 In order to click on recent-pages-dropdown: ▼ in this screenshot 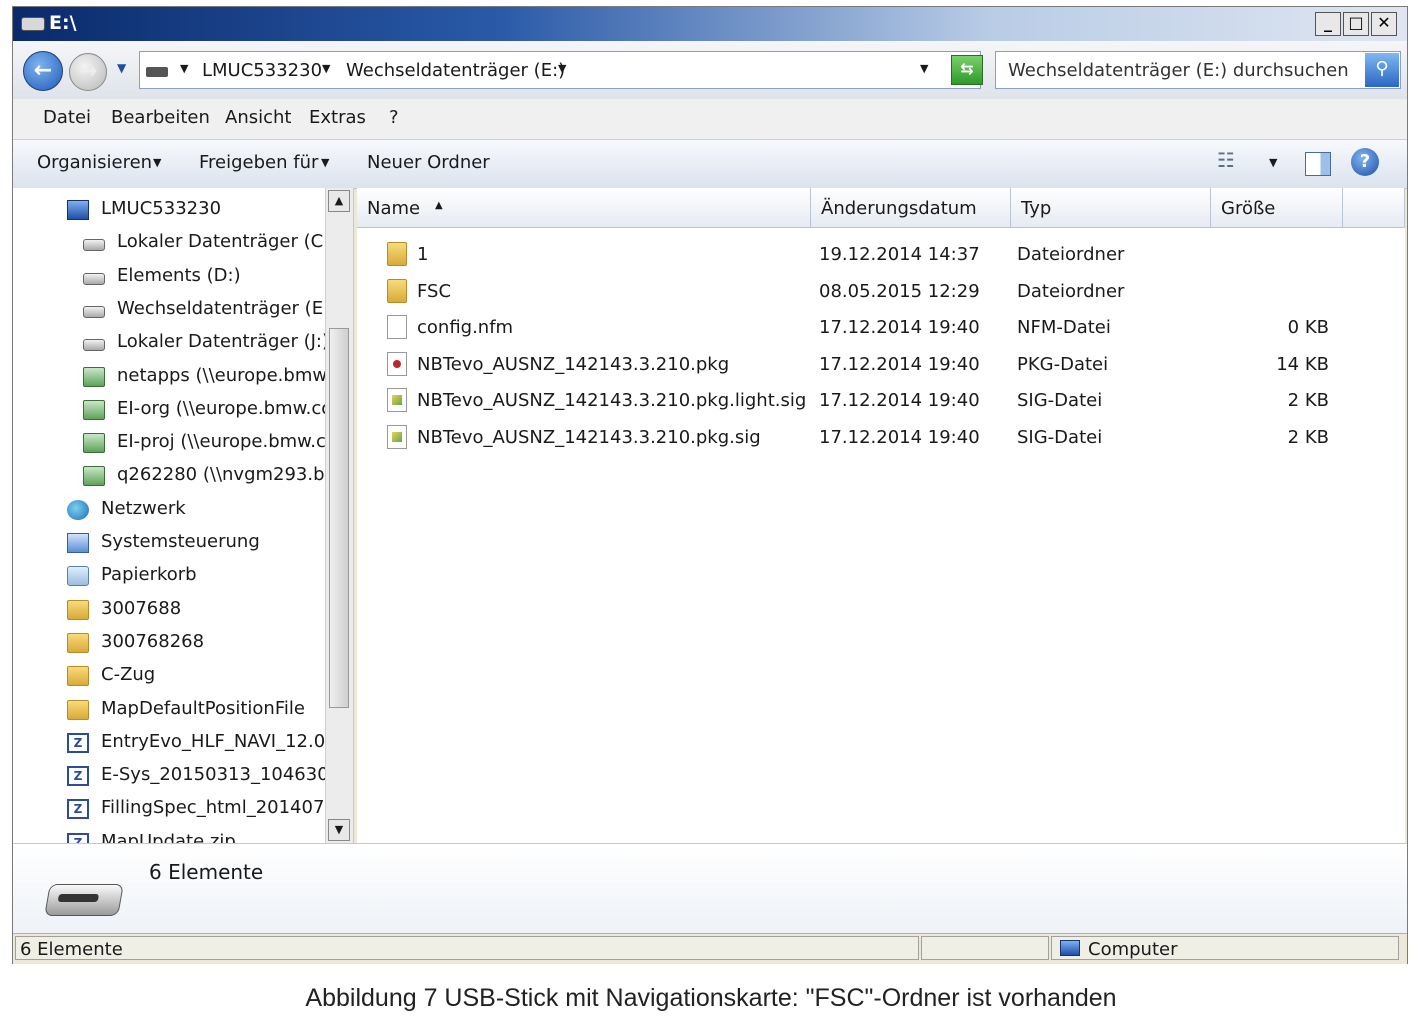, I will do `click(121, 68)`.